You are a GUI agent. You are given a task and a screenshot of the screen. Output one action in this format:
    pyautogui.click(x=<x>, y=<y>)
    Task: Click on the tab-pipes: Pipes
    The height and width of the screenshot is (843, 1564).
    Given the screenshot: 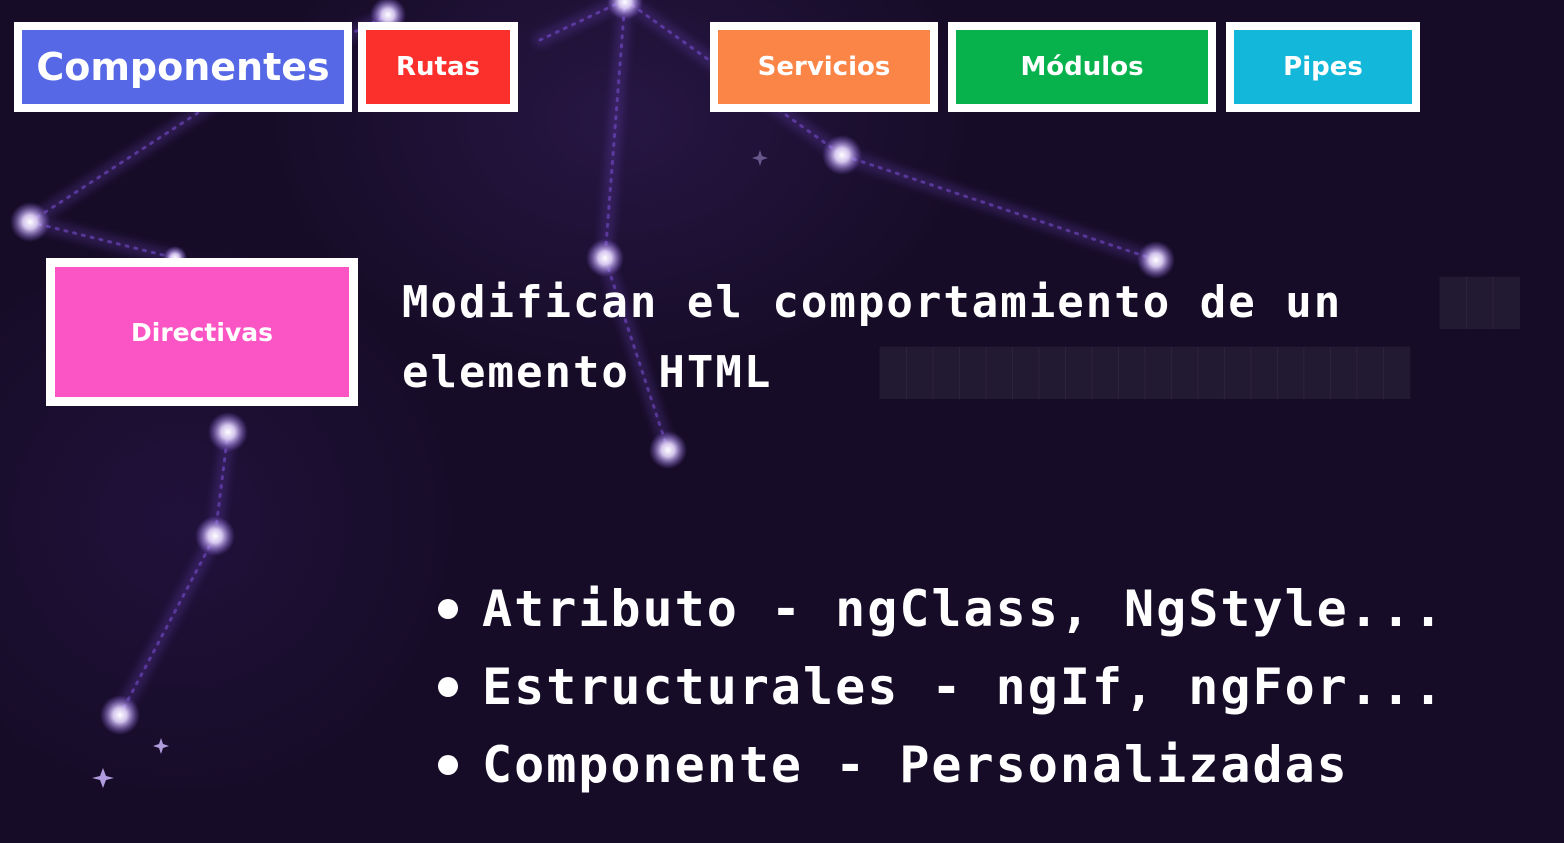 What is the action you would take?
    pyautogui.click(x=1323, y=67)
    